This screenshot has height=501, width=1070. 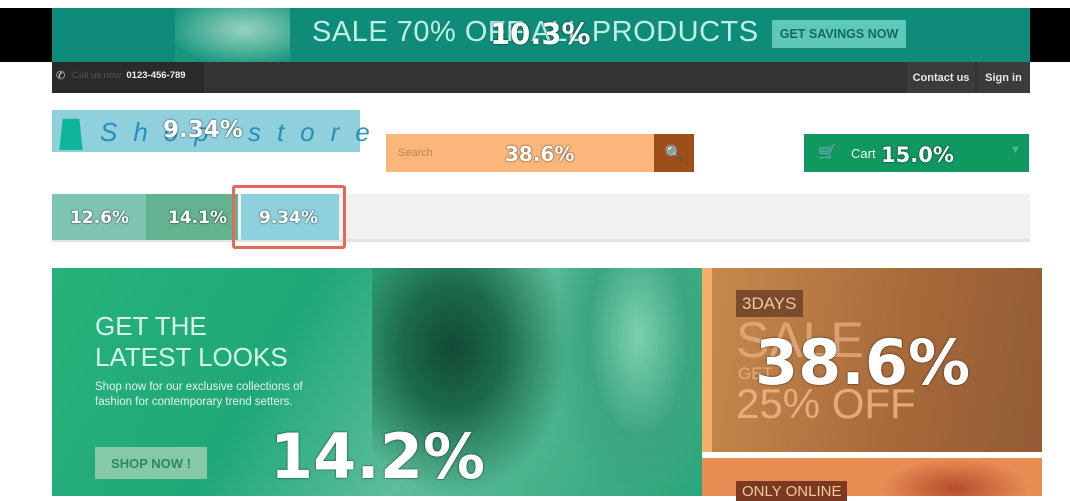 I want to click on phone-info: Call us now: 0123-456-789, so click(x=129, y=75).